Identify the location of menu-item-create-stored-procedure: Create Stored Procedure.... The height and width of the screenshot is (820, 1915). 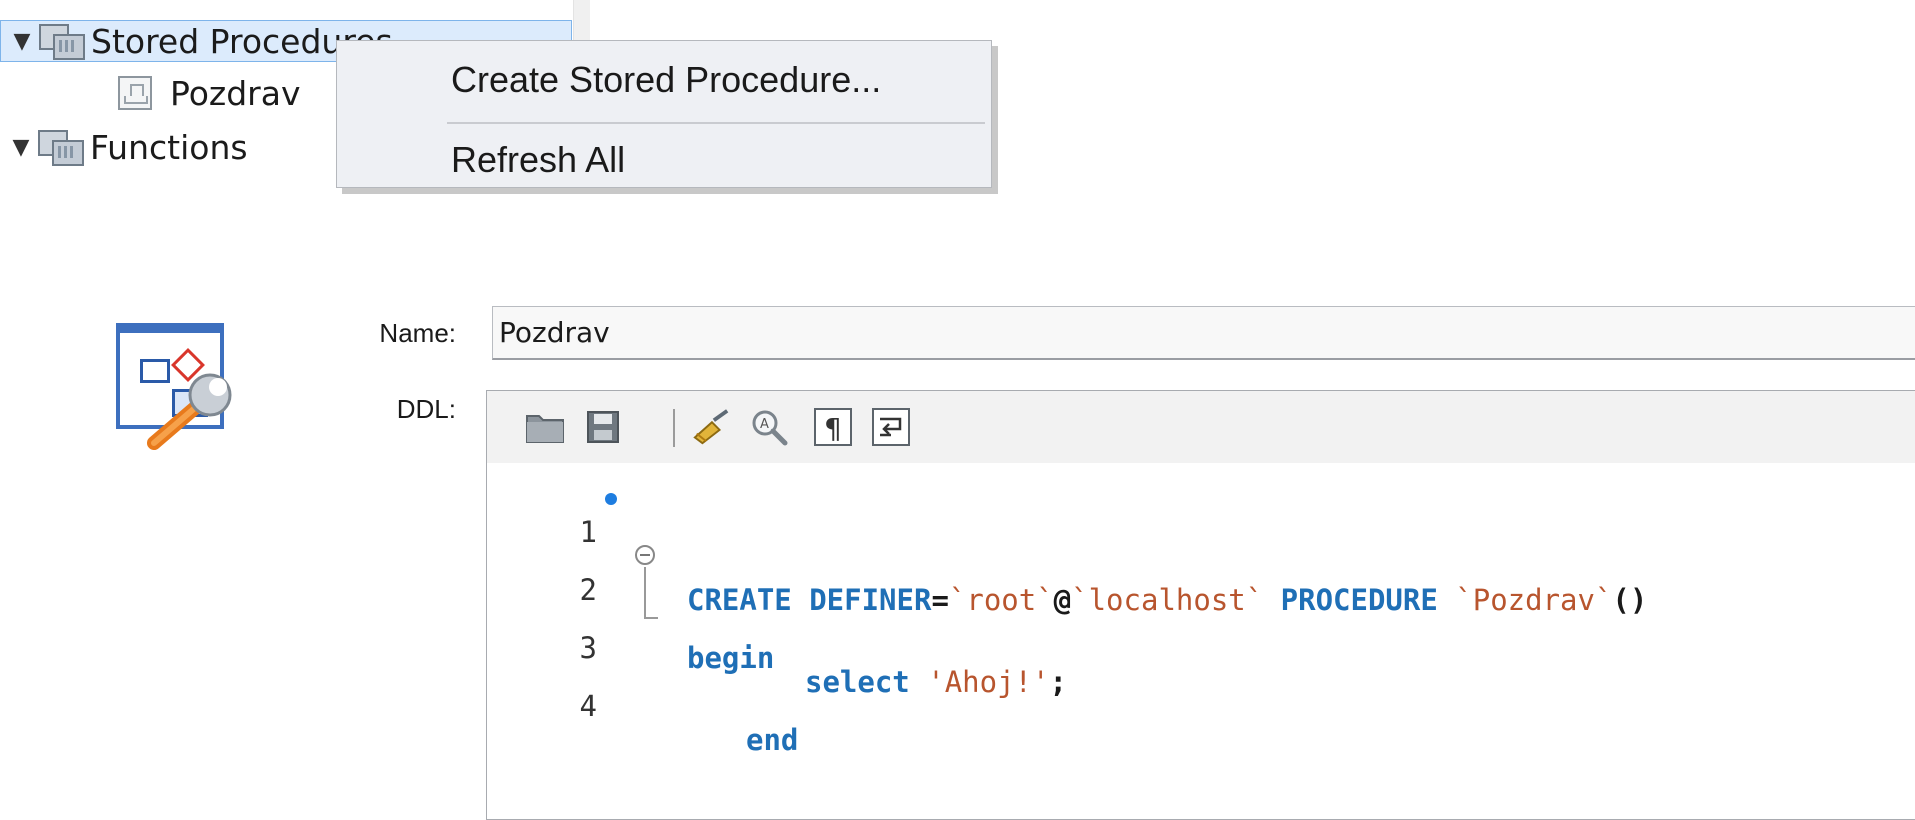
(666, 80).